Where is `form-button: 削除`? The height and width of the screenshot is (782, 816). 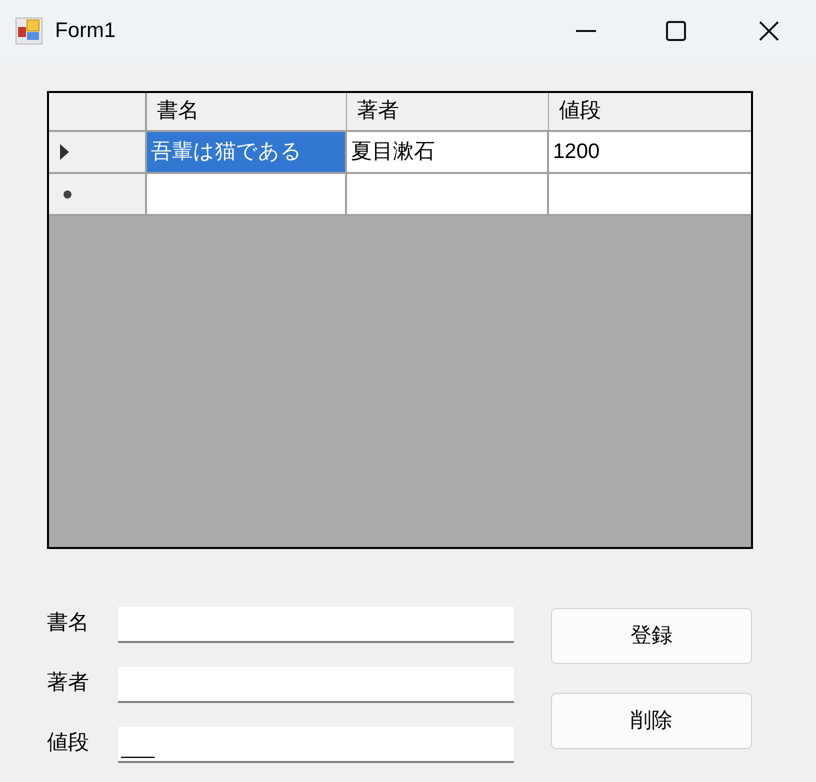
form-button: 削除 is located at coordinates (651, 721).